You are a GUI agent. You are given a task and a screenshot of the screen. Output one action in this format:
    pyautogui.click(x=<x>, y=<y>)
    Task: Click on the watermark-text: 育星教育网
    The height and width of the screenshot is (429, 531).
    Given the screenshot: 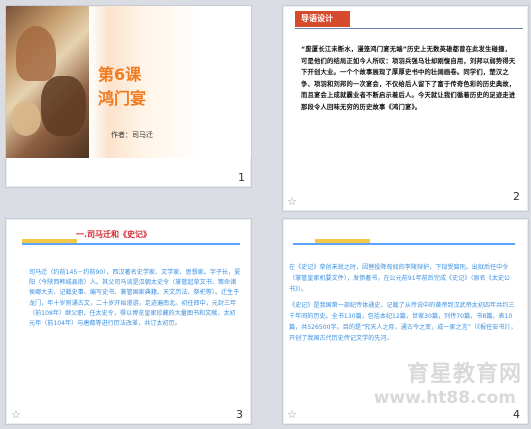 What is the action you would take?
    pyautogui.click(x=464, y=374)
    